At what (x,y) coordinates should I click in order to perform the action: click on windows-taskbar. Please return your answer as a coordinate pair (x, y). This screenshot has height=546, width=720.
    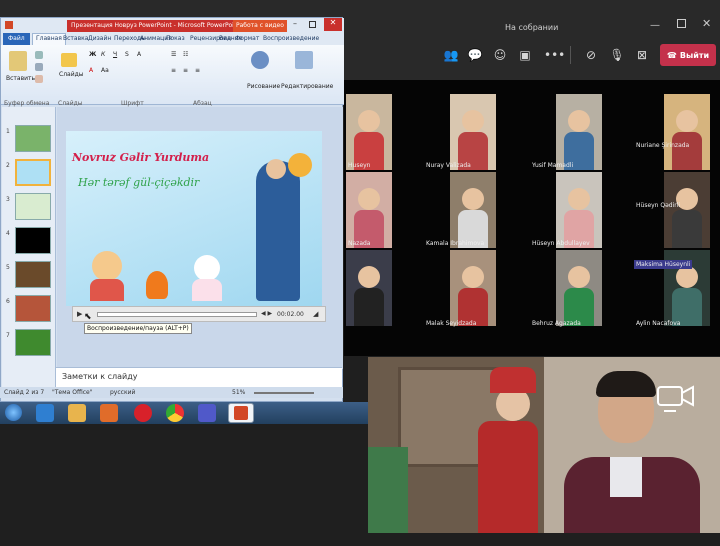
    Looking at the image, I should click on (184, 413).